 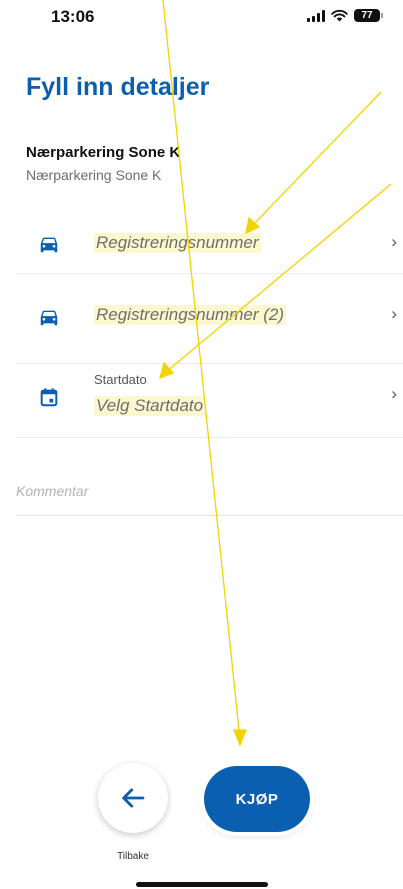 What do you see at coordinates (209, 499) in the screenshot?
I see `comment-input: Kommentar` at bounding box center [209, 499].